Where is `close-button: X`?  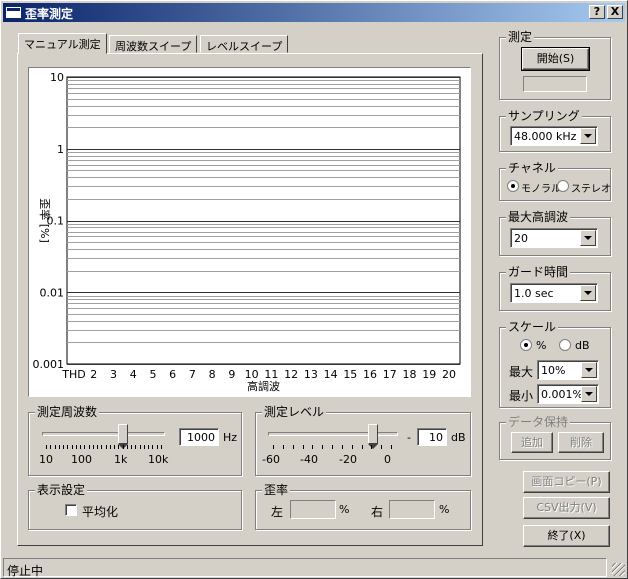
close-button: X is located at coordinates (615, 12).